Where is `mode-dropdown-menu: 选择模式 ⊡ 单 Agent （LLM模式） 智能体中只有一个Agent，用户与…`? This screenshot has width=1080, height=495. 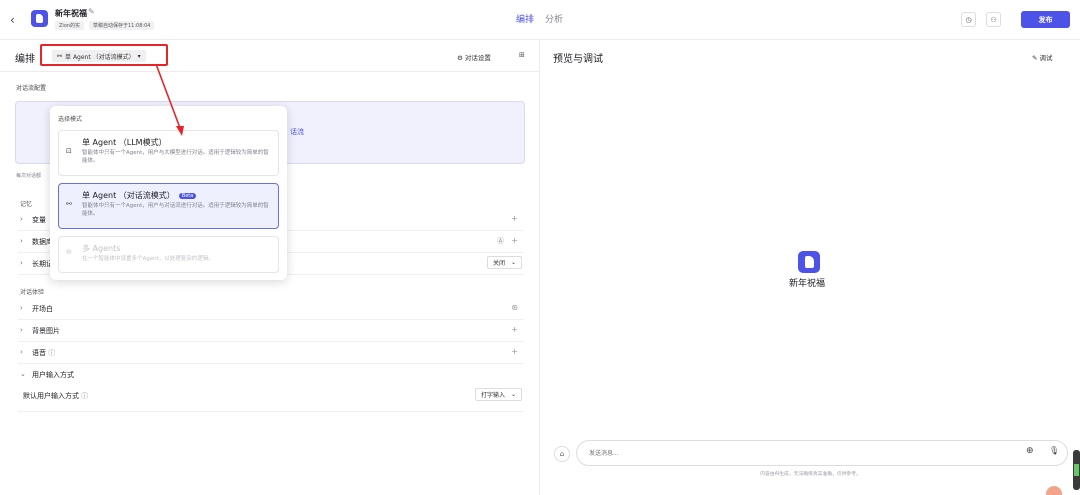 mode-dropdown-menu: 选择模式 ⊡ 单 Agent （LLM模式） 智能体中只有一个Agent，用户与… is located at coordinates (168, 193).